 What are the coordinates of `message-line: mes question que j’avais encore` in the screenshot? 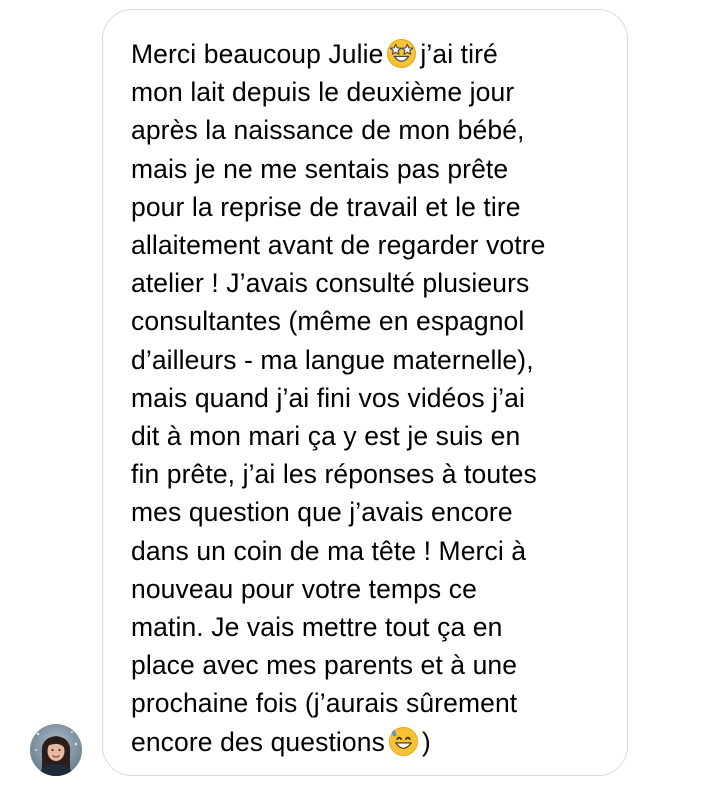 It's located at (322, 512).